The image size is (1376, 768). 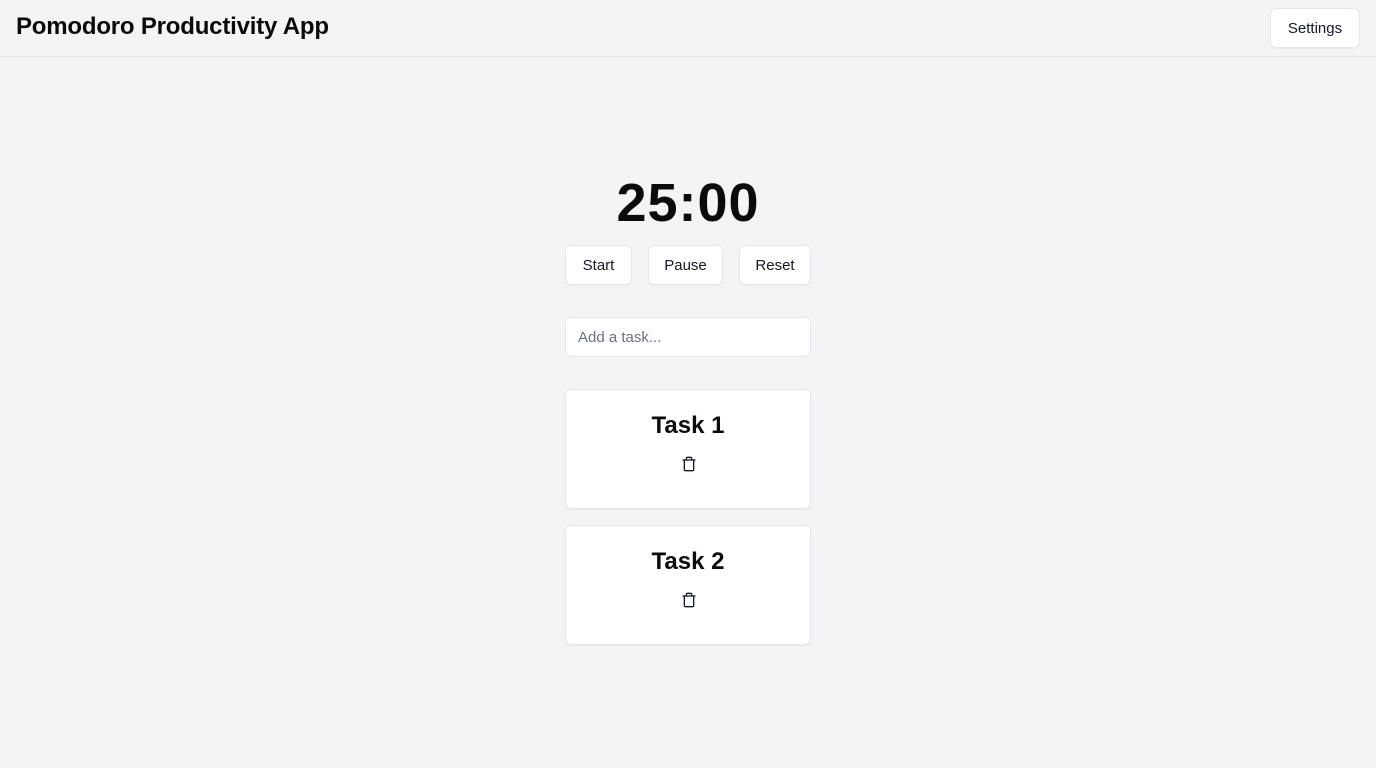 What do you see at coordinates (172, 26) in the screenshot?
I see `app-title: Pomodoro Productivity App` at bounding box center [172, 26].